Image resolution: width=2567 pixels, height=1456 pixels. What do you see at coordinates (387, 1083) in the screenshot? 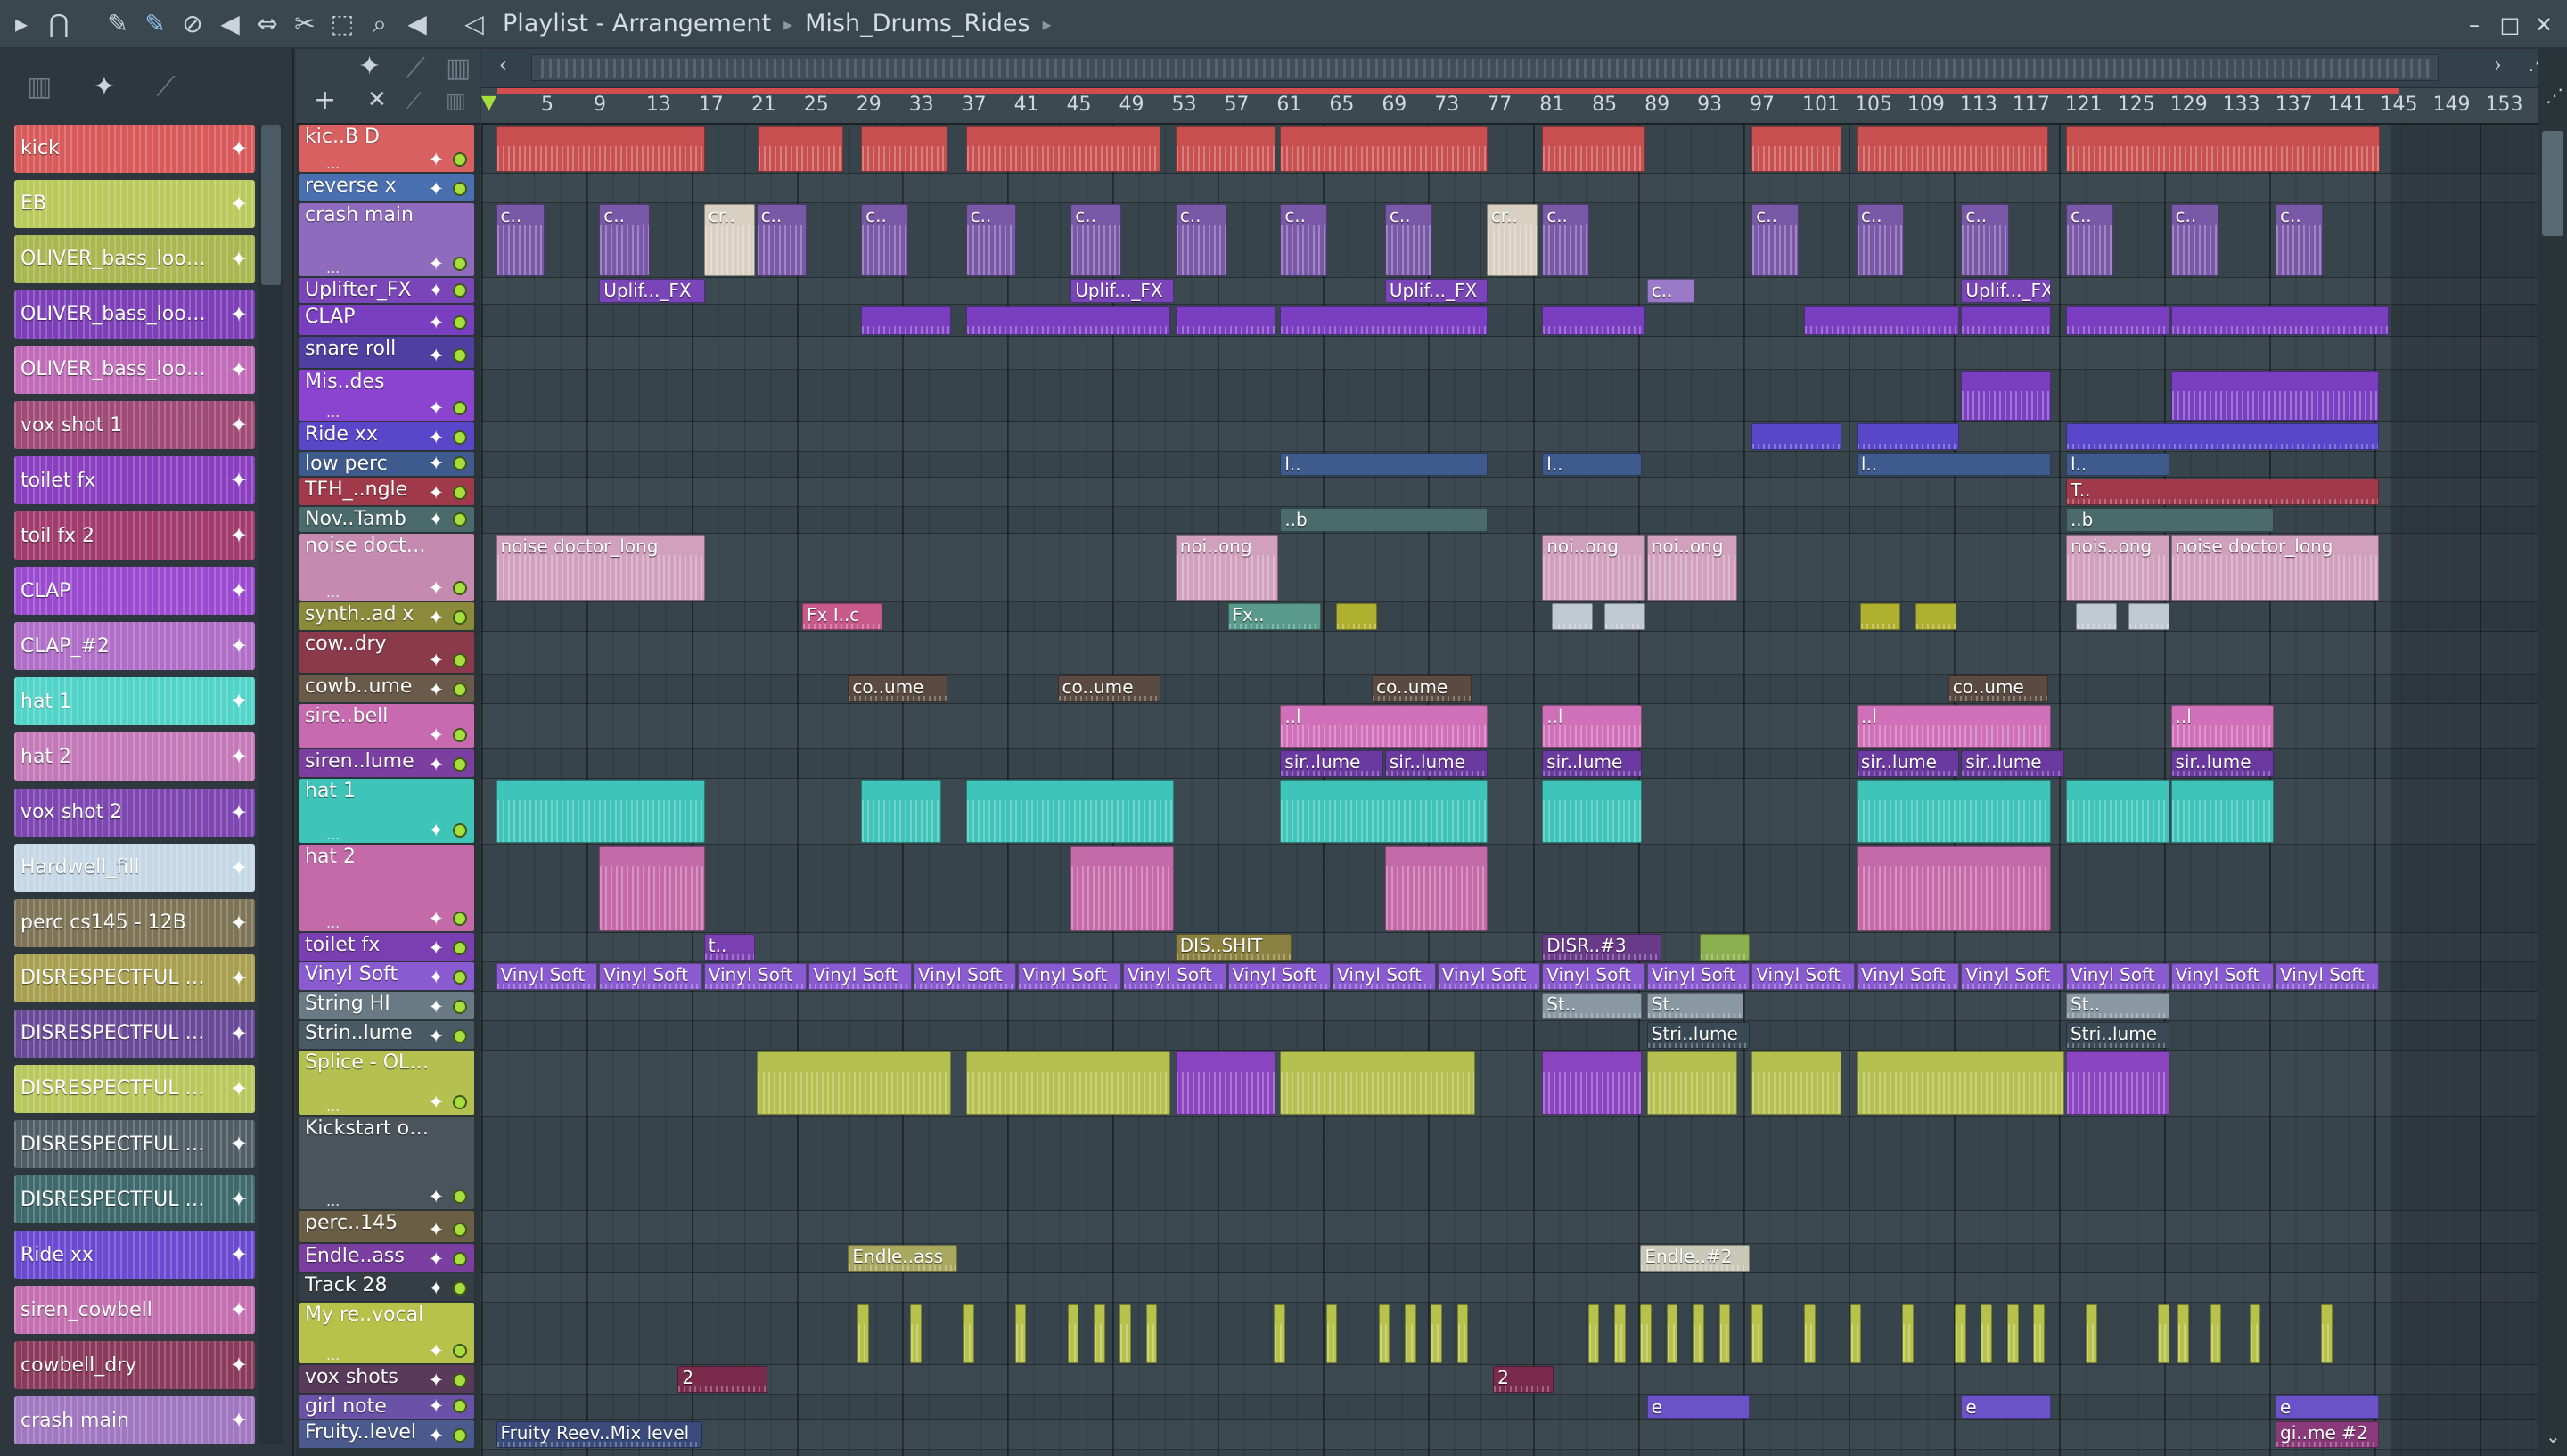
I see `track-header: Splice - OLIVER... ✦` at bounding box center [387, 1083].